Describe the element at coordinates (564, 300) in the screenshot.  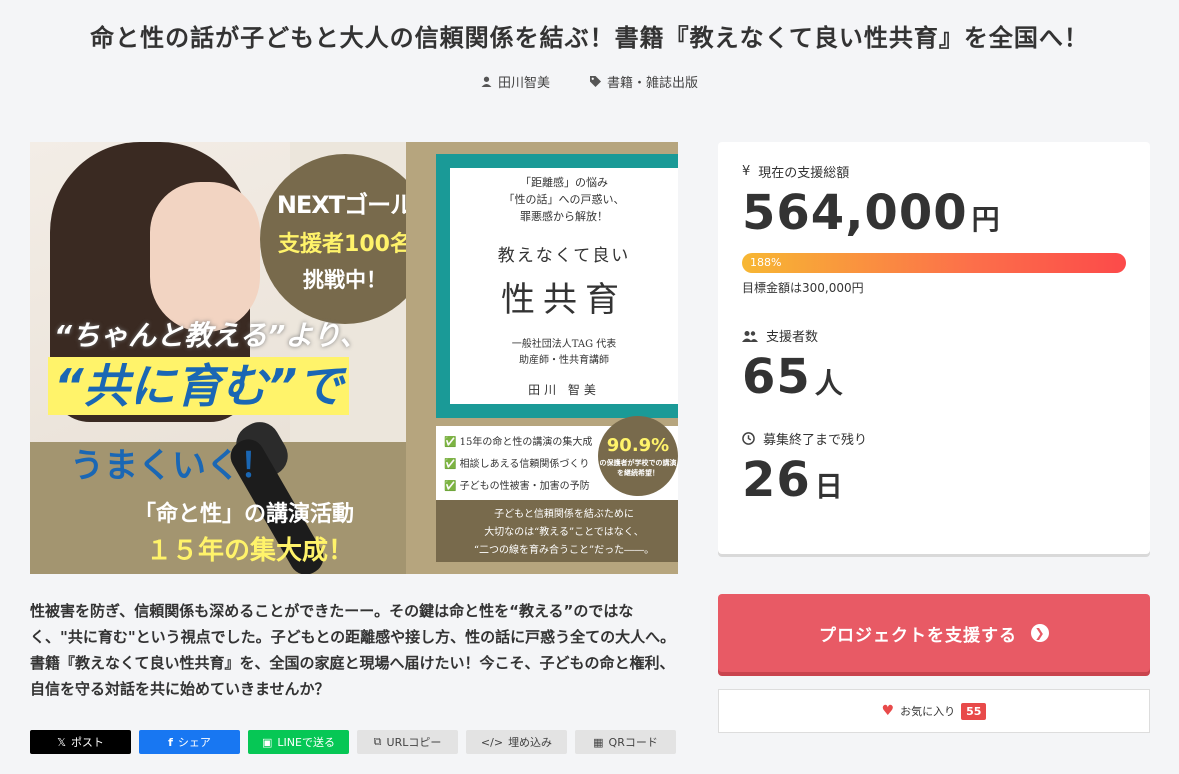
I see `book-title: 性共育` at that location.